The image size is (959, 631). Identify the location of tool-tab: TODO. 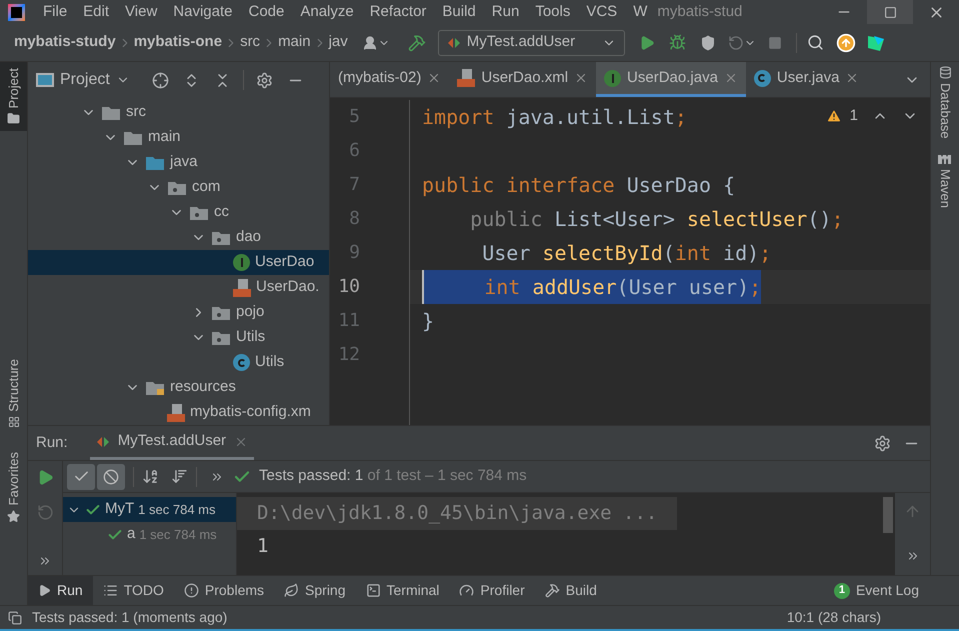
(133, 590).